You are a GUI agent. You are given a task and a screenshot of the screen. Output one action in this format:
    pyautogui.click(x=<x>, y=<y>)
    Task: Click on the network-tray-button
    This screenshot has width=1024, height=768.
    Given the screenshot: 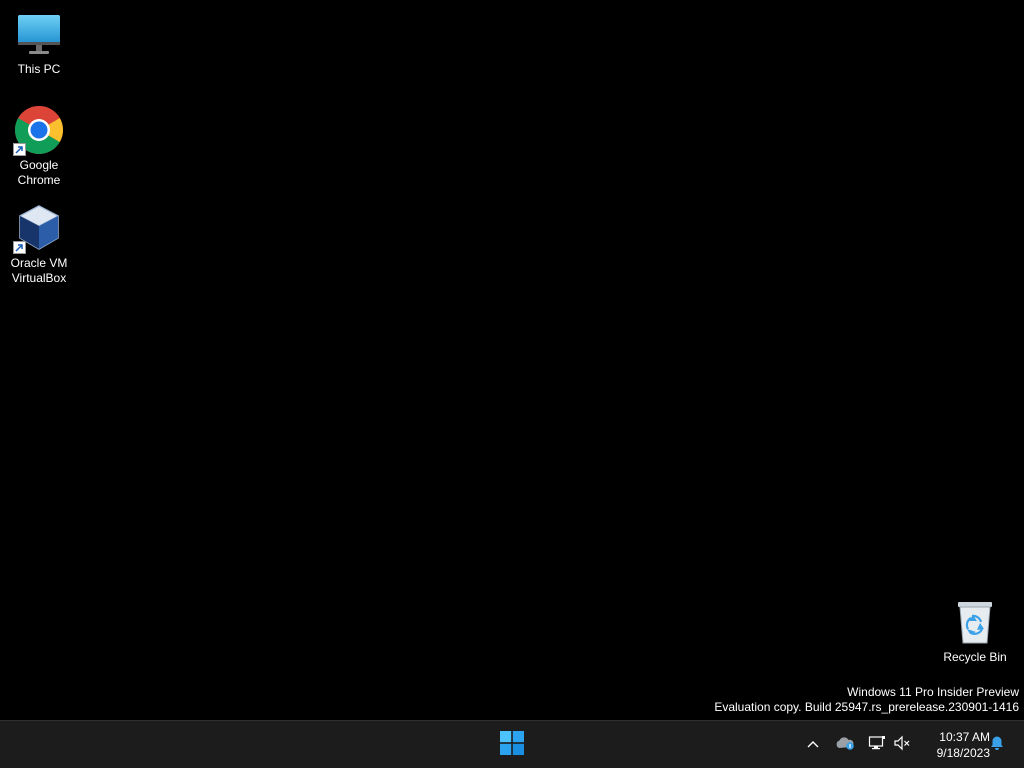 What is the action you would take?
    pyautogui.click(x=877, y=745)
    